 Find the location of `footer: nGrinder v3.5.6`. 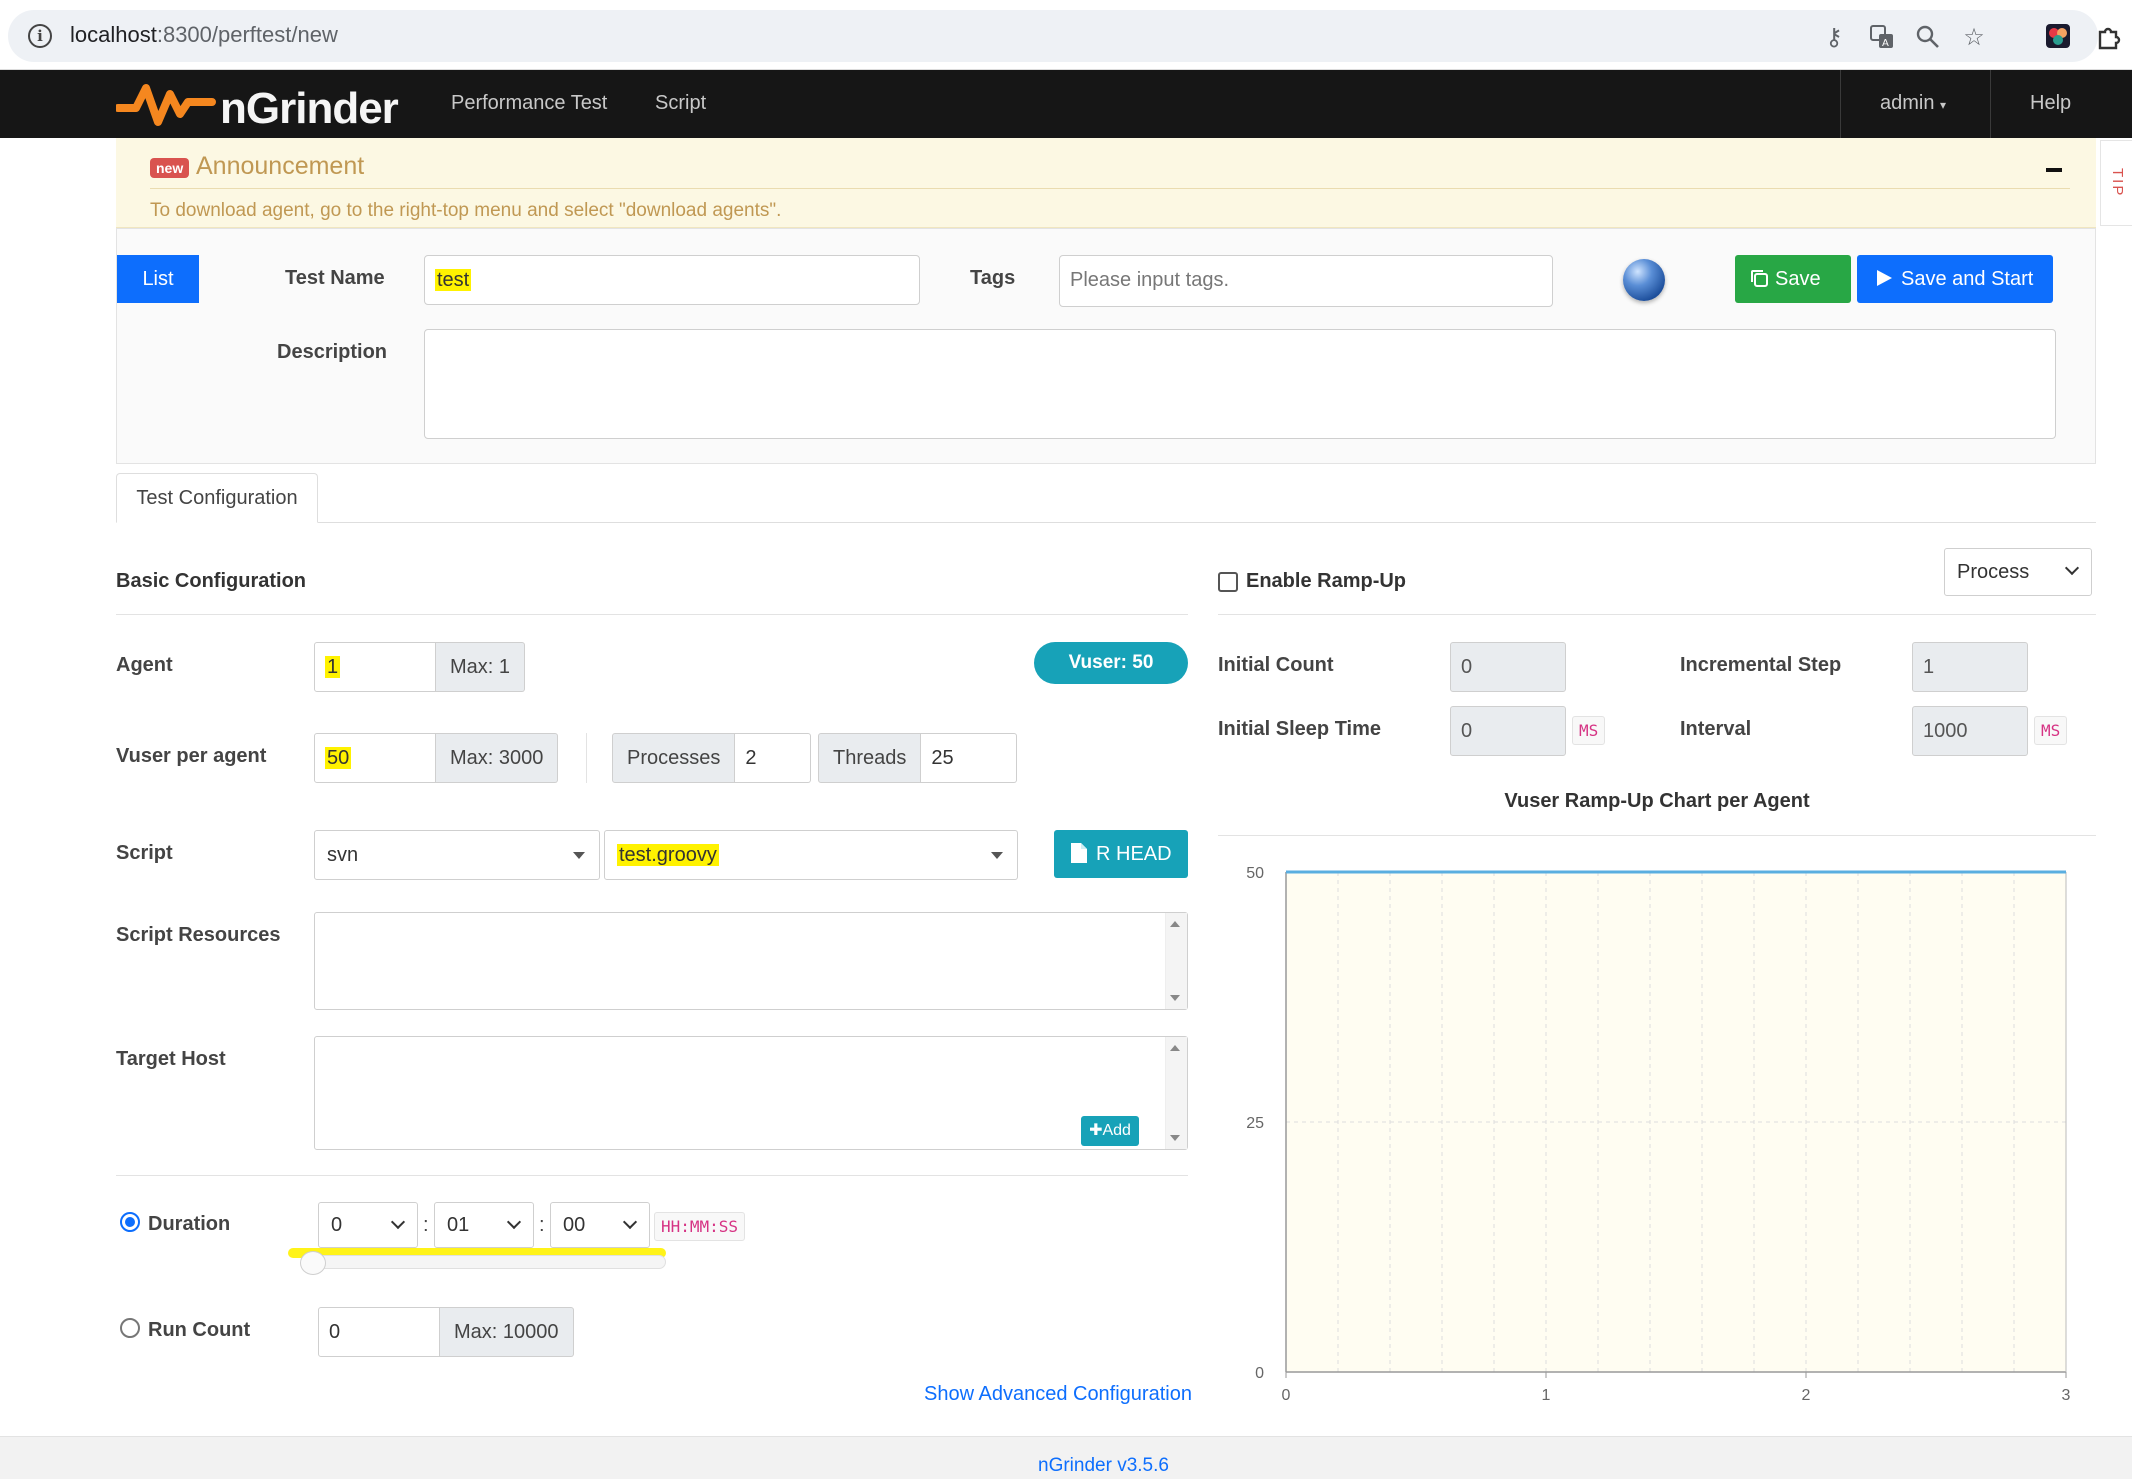

footer: nGrinder v3.5.6 is located at coordinates (1066, 1457).